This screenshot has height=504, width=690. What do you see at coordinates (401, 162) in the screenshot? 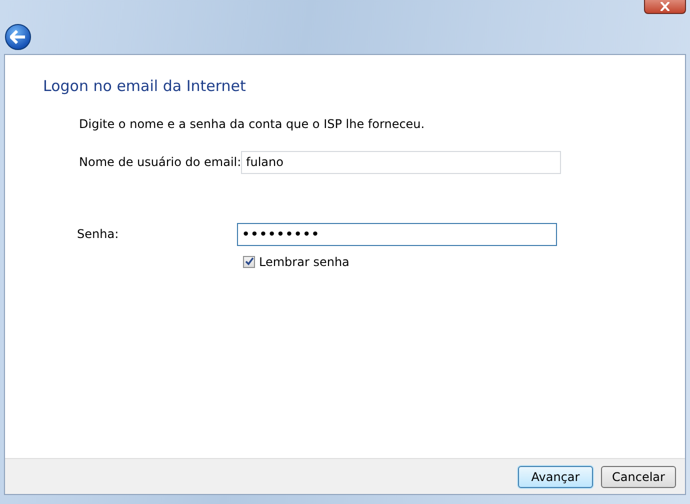
I see `input-field: fulano` at bounding box center [401, 162].